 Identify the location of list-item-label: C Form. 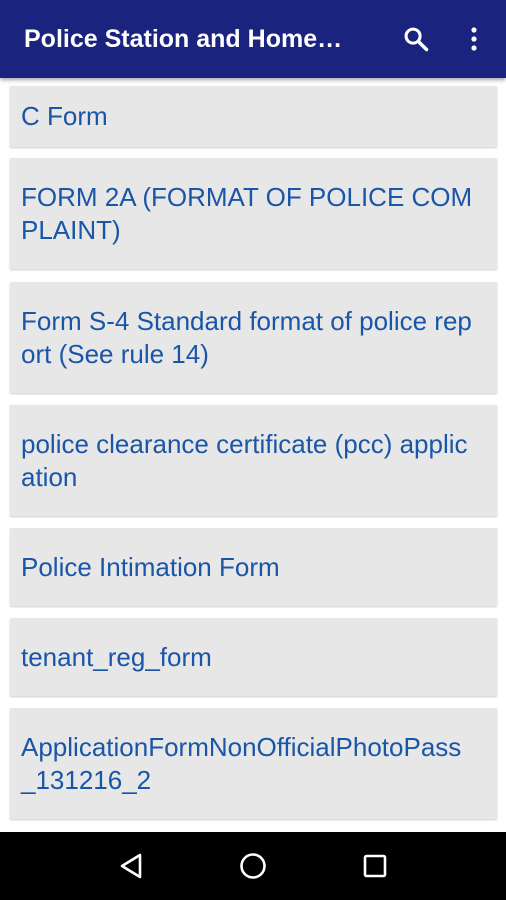
(64, 116).